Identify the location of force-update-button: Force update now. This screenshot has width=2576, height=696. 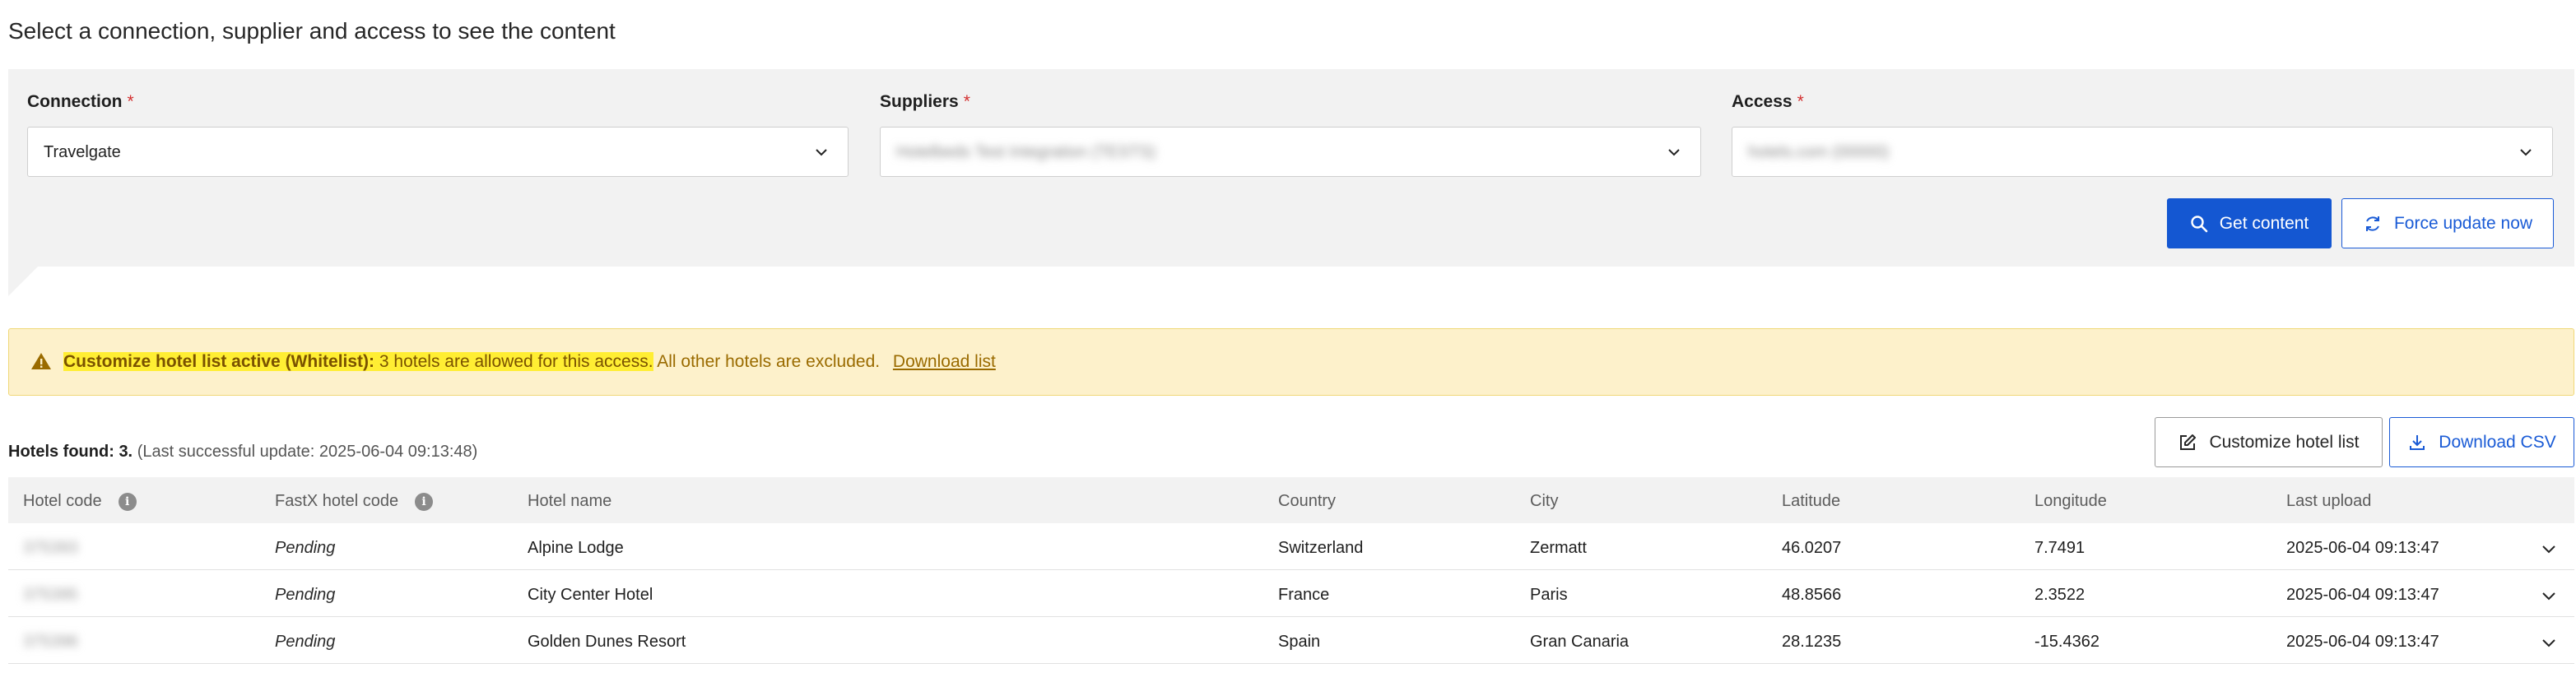
(2447, 223).